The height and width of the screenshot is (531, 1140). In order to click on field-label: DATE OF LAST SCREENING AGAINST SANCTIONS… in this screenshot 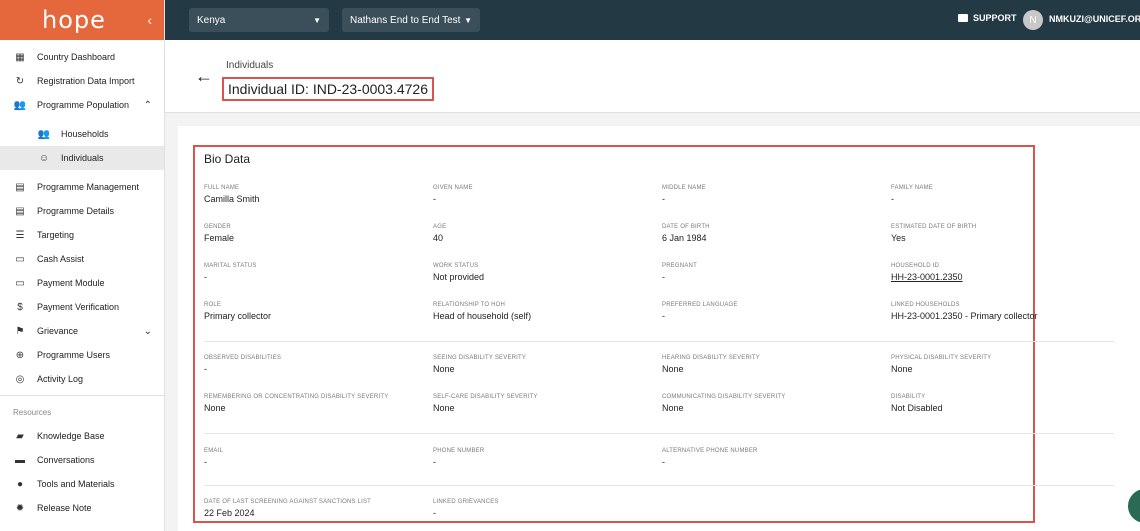, I will do `click(288, 502)`.